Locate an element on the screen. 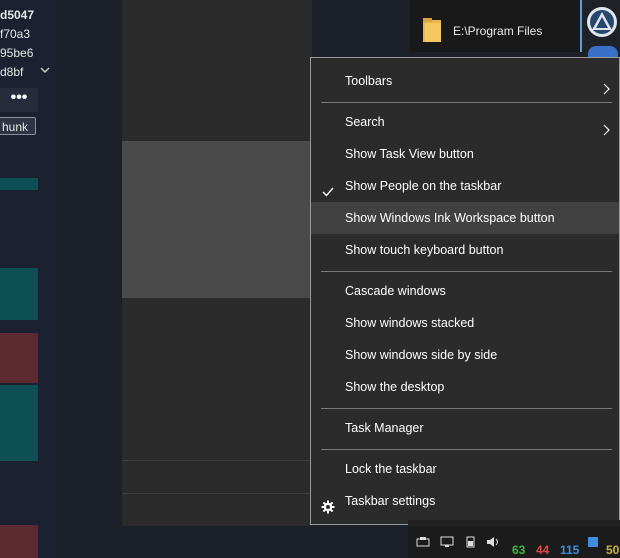  menu-item-label: Task Manager is located at coordinates (384, 428).